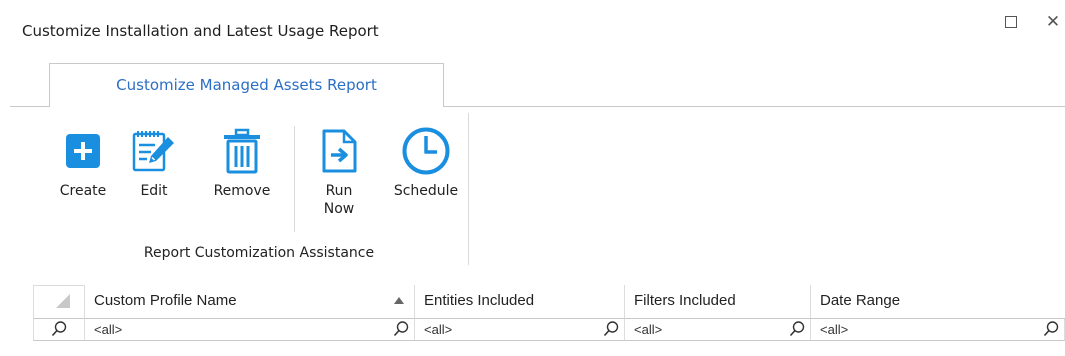 Image resolution: width=1065 pixels, height=356 pixels. I want to click on schedule-button: Schedule, so click(426, 163).